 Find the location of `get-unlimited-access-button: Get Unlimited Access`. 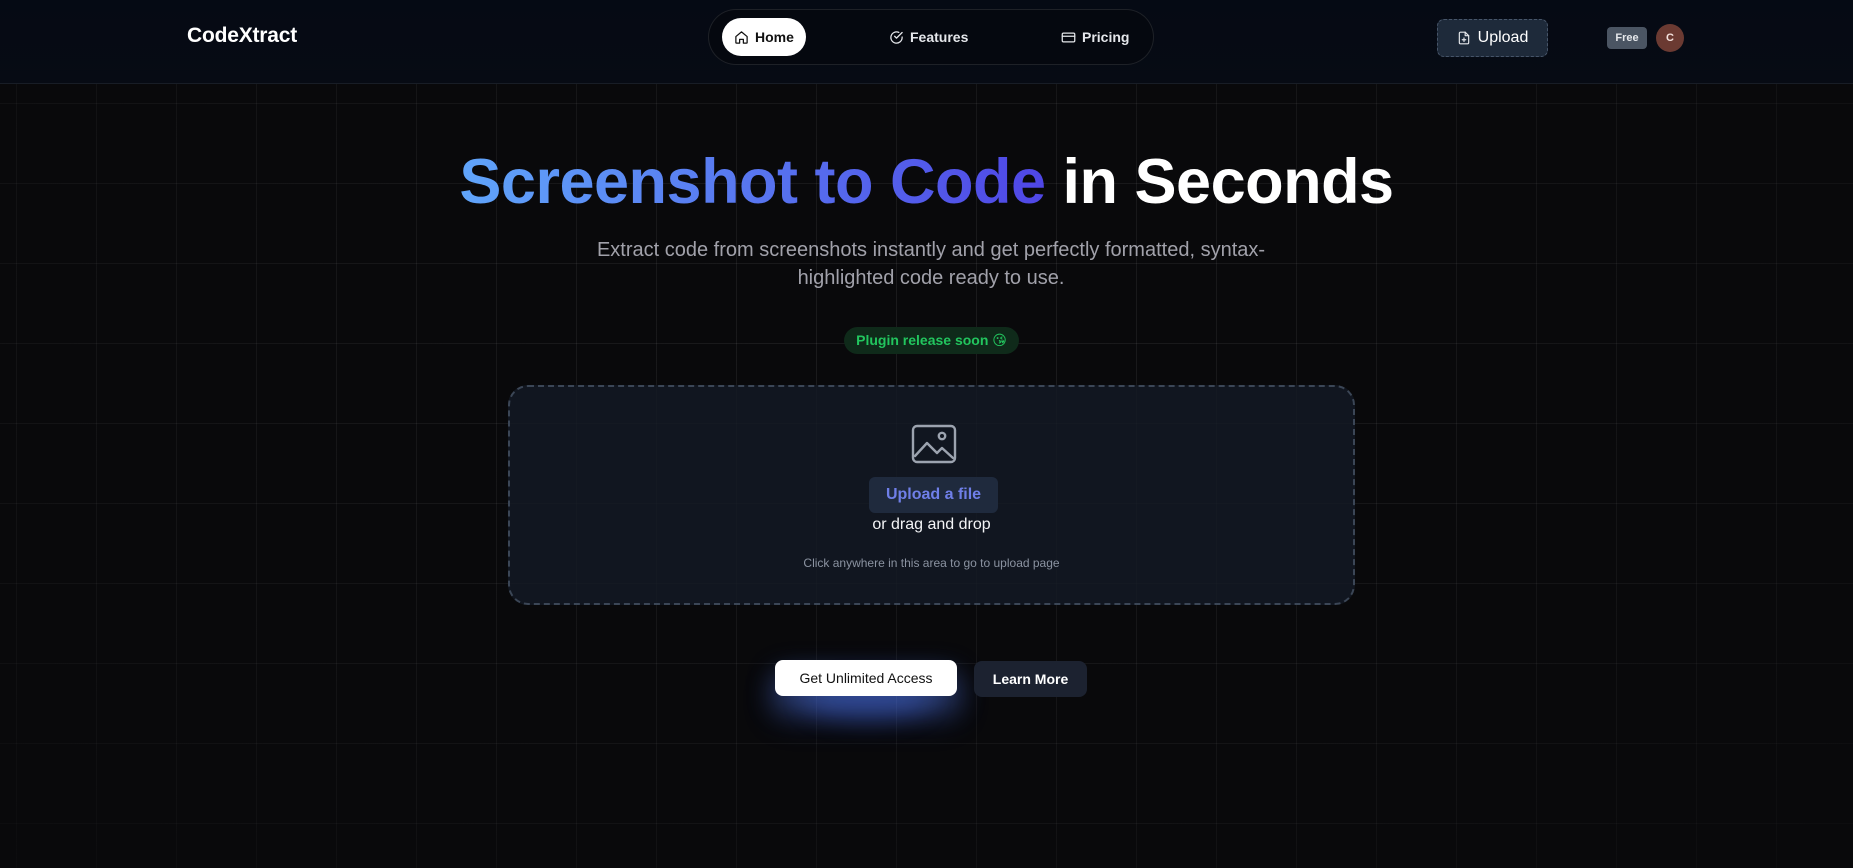

get-unlimited-access-button: Get Unlimited Access is located at coordinates (866, 678).